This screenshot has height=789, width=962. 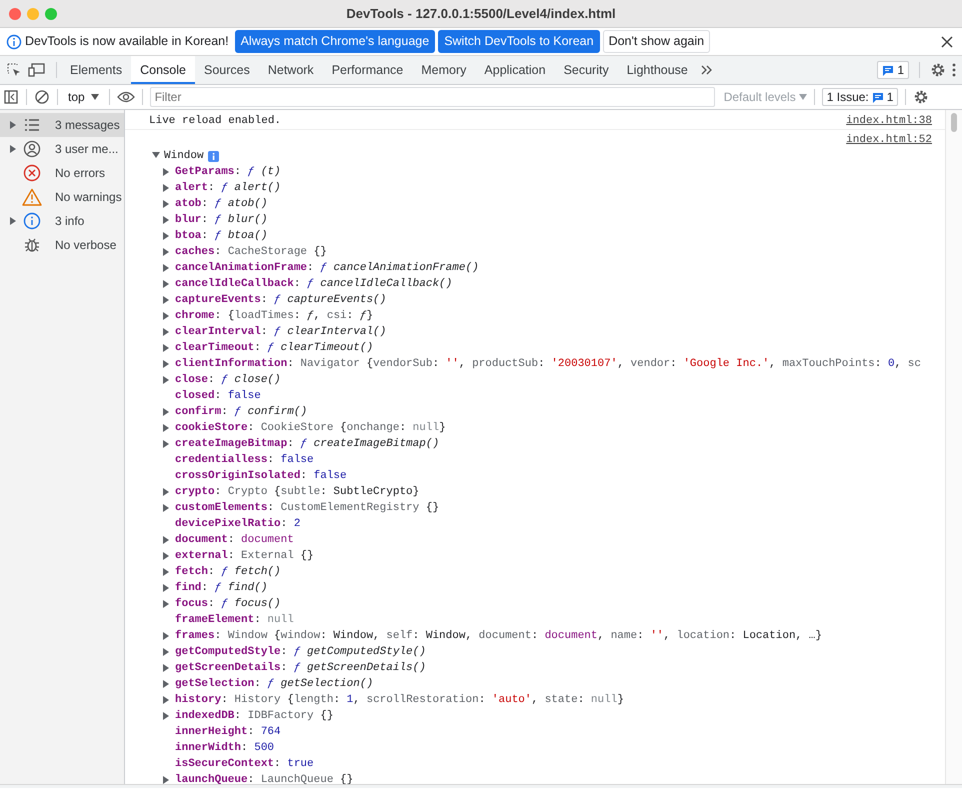 I want to click on property-line: customElements: CustomElementRegistry {}, so click(x=307, y=508).